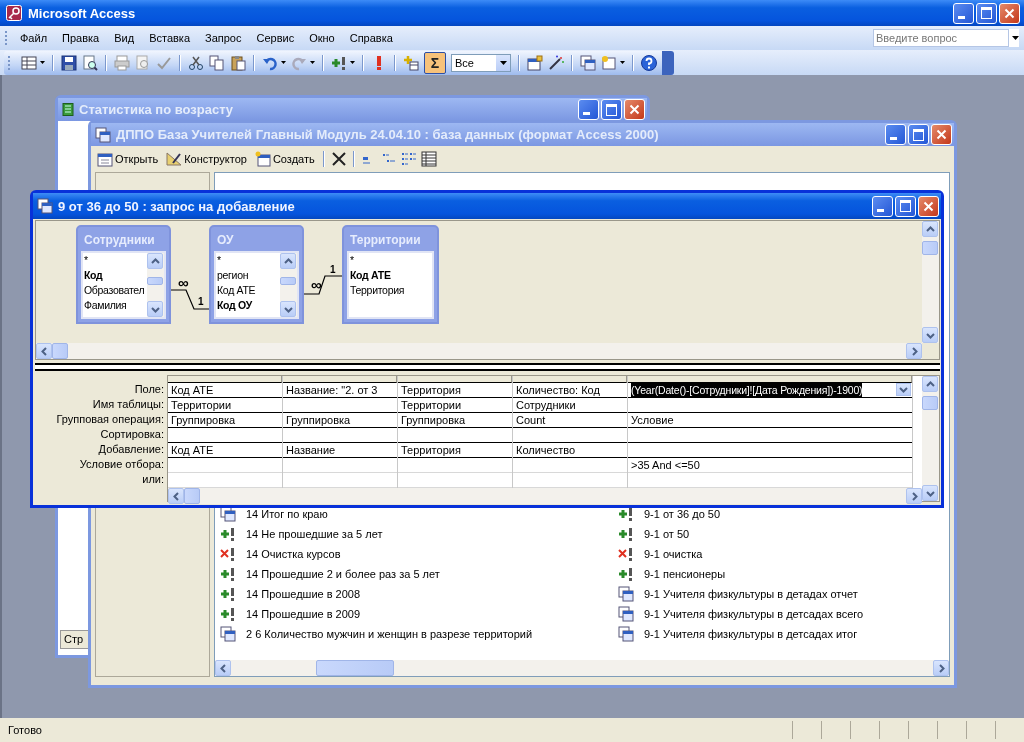 The width and height of the screenshot is (1024, 742). Describe the element at coordinates (217, 62) in the screenshot. I see `copy-icon` at that location.